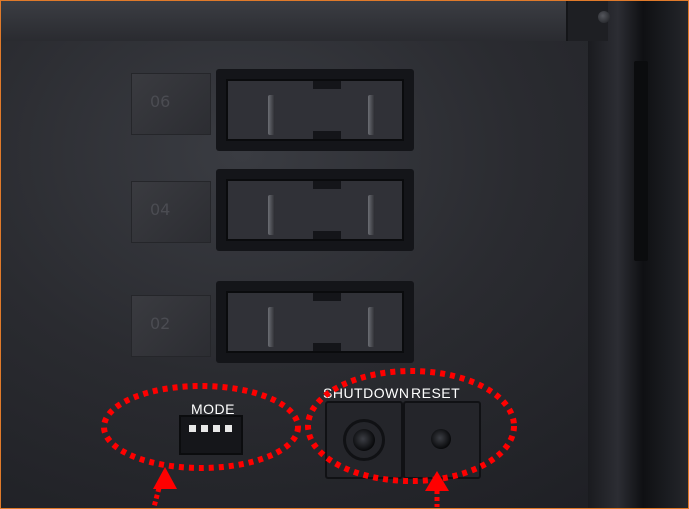 The image size is (689, 509). Describe the element at coordinates (156, 497) in the screenshot. I see `mode-arrow-tail` at that location.